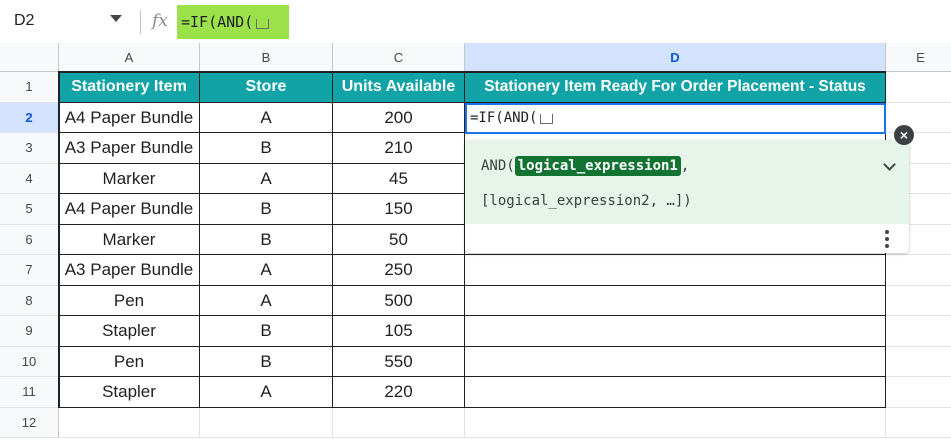 Image resolution: width=951 pixels, height=440 pixels. Describe the element at coordinates (29, 239) in the screenshot. I see `row-header-6: 6` at that location.